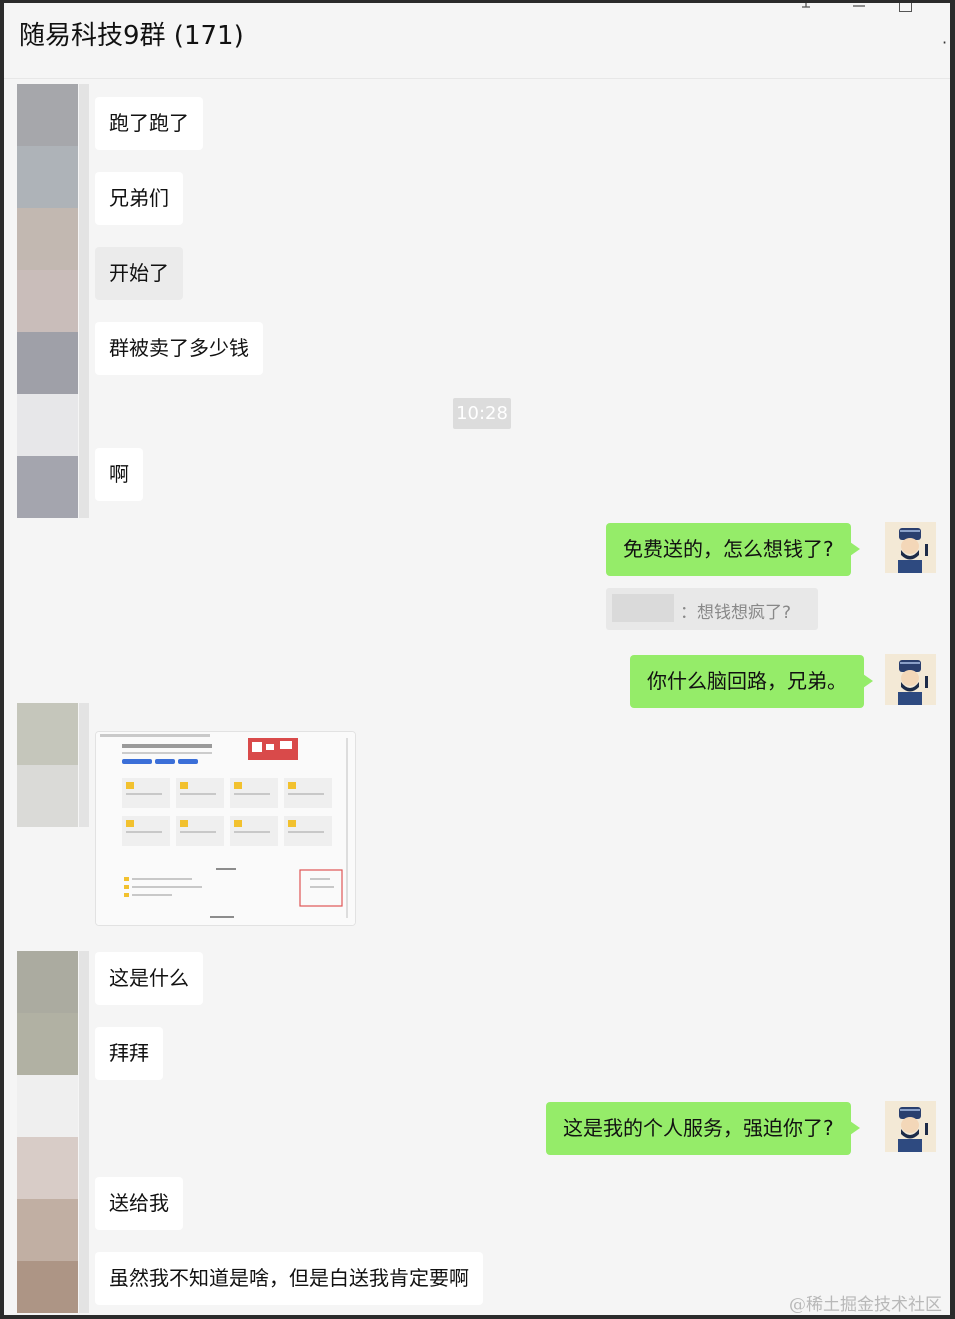 The width and height of the screenshot is (955, 1319). Describe the element at coordinates (751, 681) in the screenshot. I see `self-message-bubble: 你什么脑回路，兄弟。` at that location.